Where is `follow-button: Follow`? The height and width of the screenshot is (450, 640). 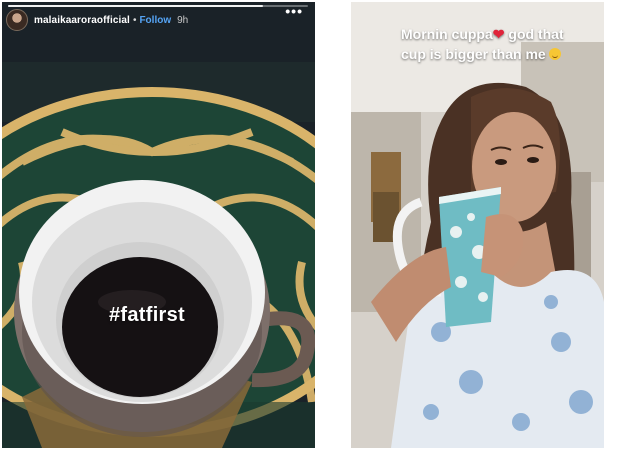
follow-button: Follow is located at coordinates (155, 20).